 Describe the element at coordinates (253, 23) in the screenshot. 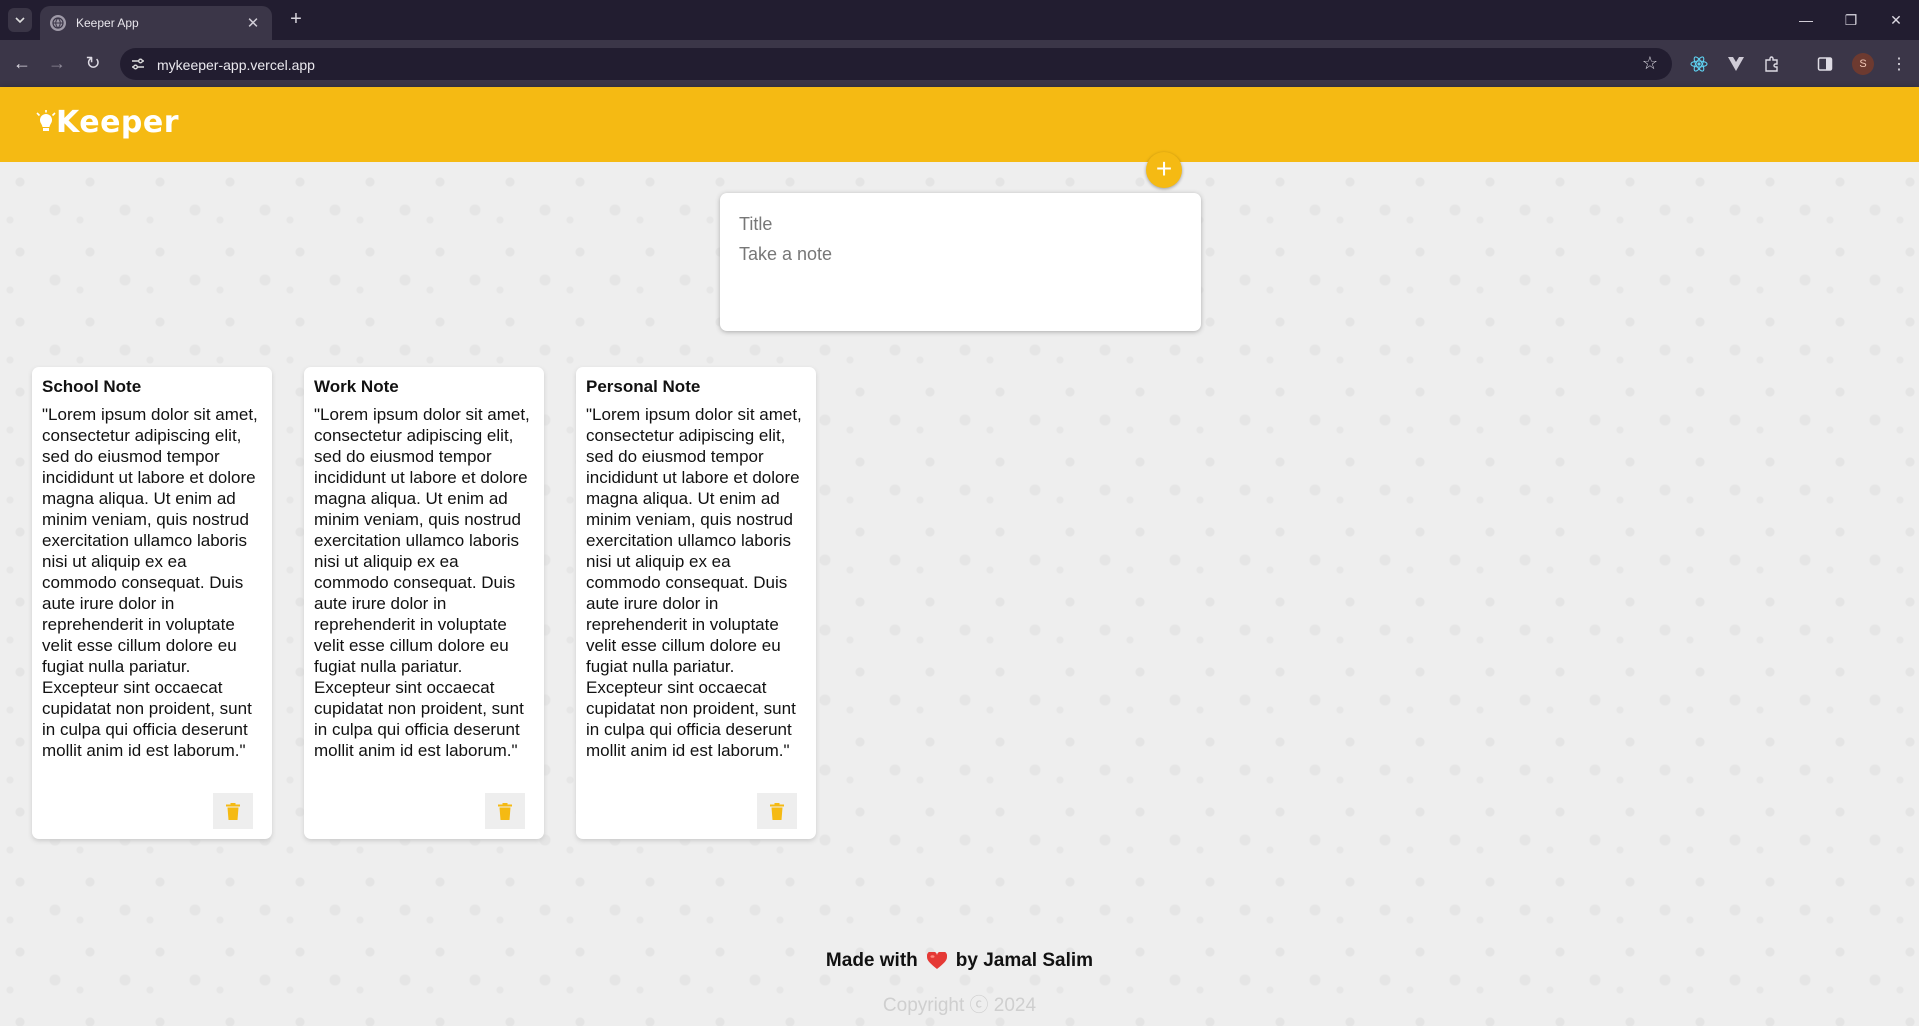

I see `close-tab-icon: ✕` at that location.